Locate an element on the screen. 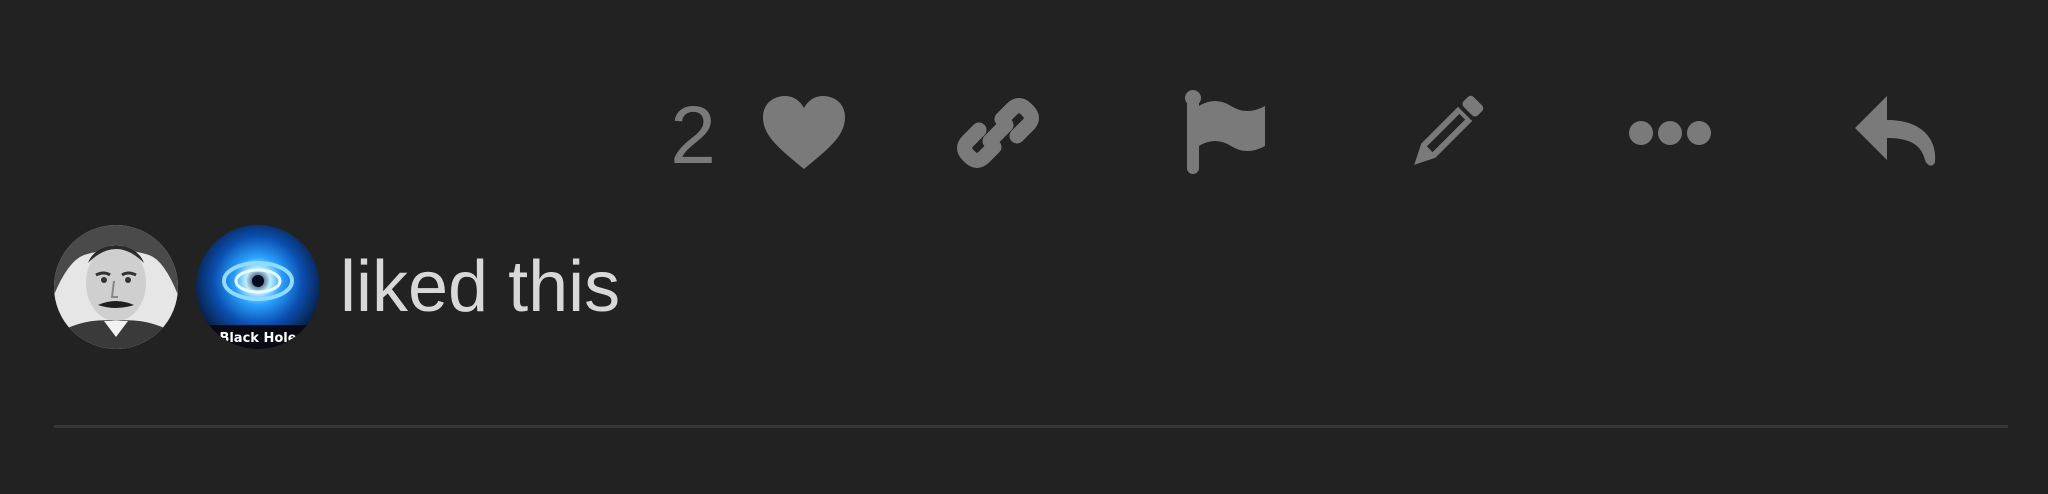 This screenshot has height=494, width=2048. share-link-button is located at coordinates (998, 133).